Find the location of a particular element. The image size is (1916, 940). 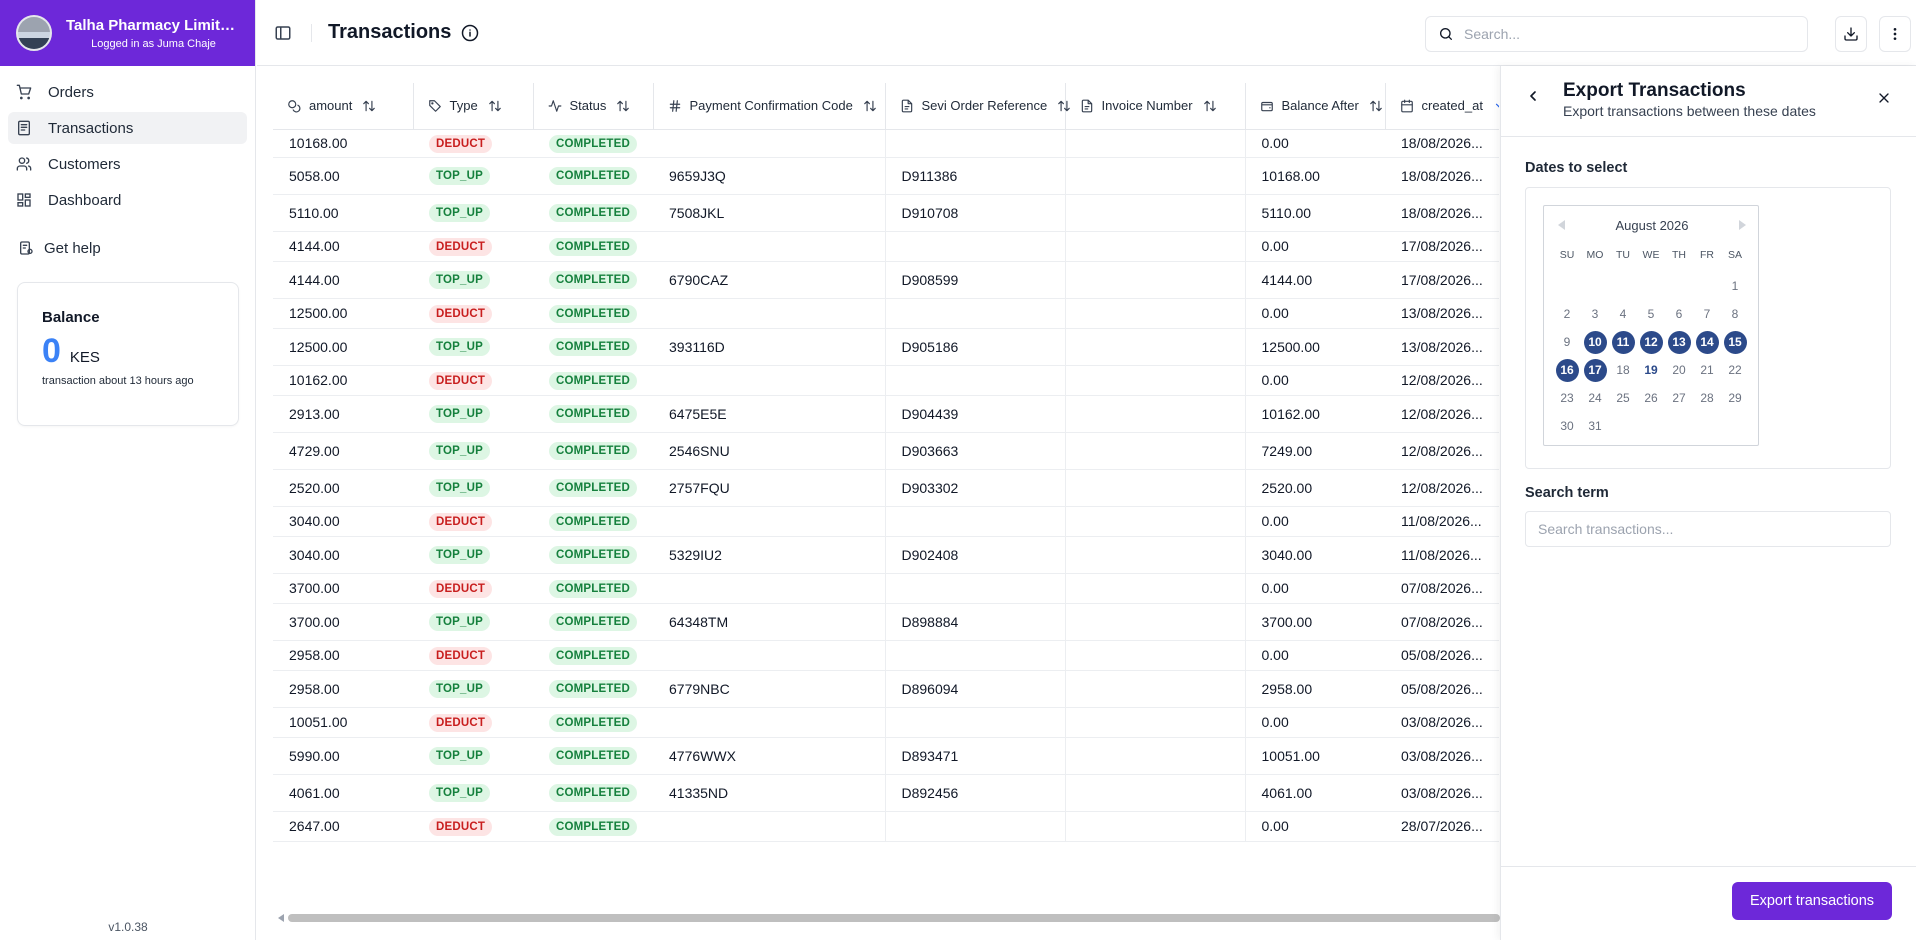

column-header-amount: amount is located at coordinates (343, 106).